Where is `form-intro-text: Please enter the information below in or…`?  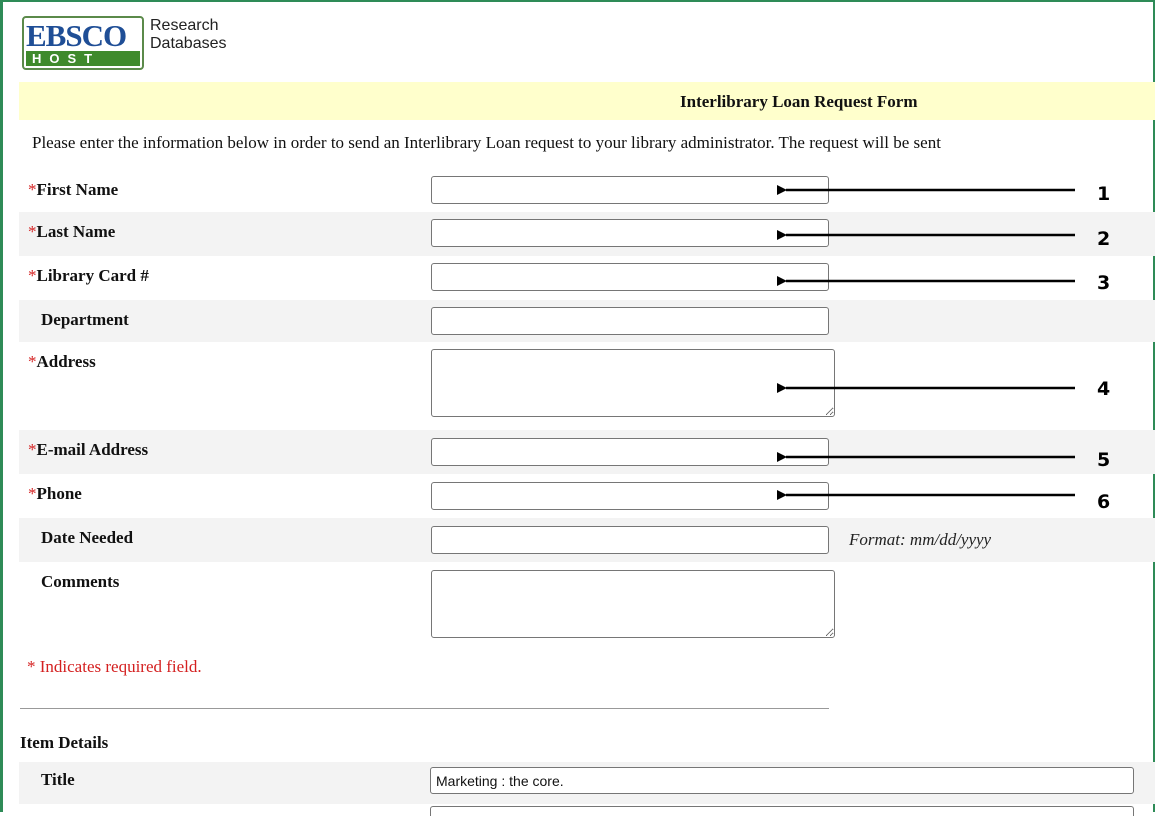 form-intro-text: Please enter the information below in or… is located at coordinates (486, 142).